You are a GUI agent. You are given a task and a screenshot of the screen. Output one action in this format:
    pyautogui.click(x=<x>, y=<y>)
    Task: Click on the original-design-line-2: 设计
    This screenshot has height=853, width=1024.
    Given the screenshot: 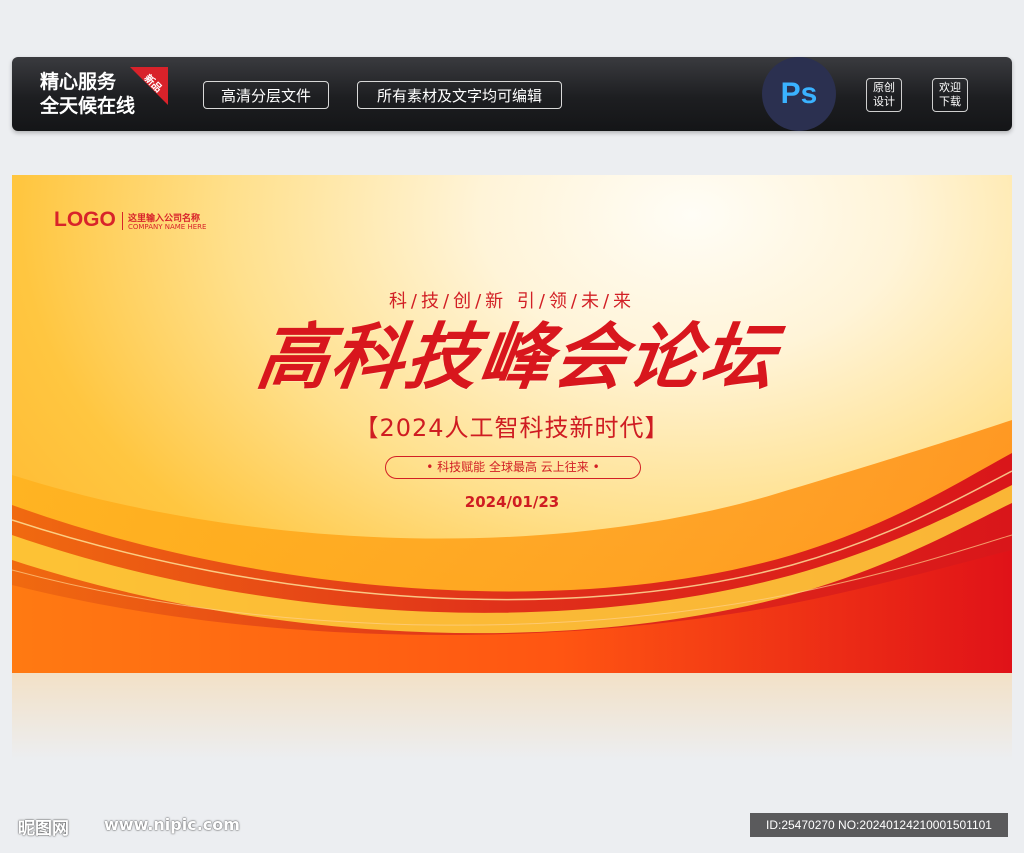 What is the action you would take?
    pyautogui.click(x=884, y=101)
    